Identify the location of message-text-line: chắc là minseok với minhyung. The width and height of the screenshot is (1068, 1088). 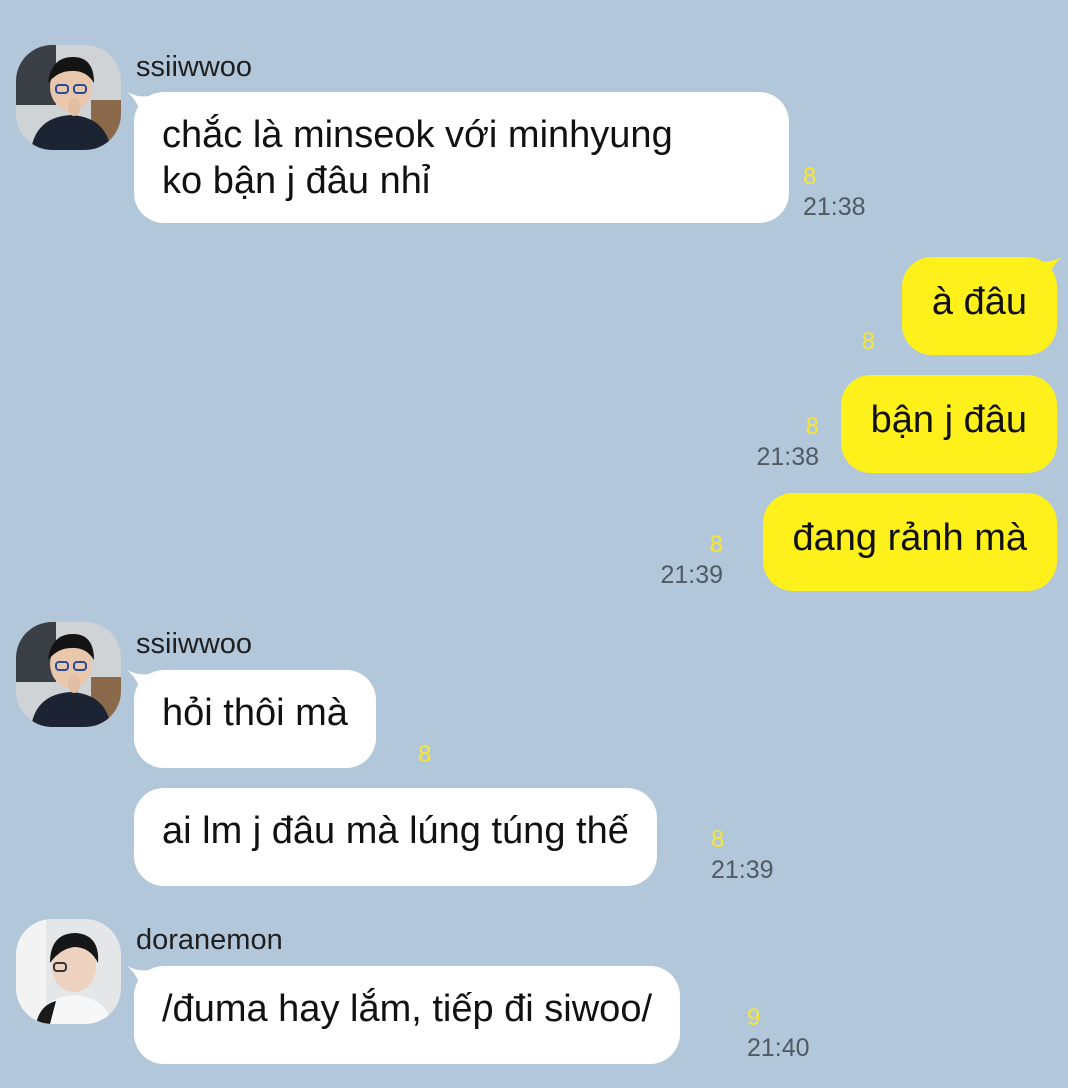
(417, 135).